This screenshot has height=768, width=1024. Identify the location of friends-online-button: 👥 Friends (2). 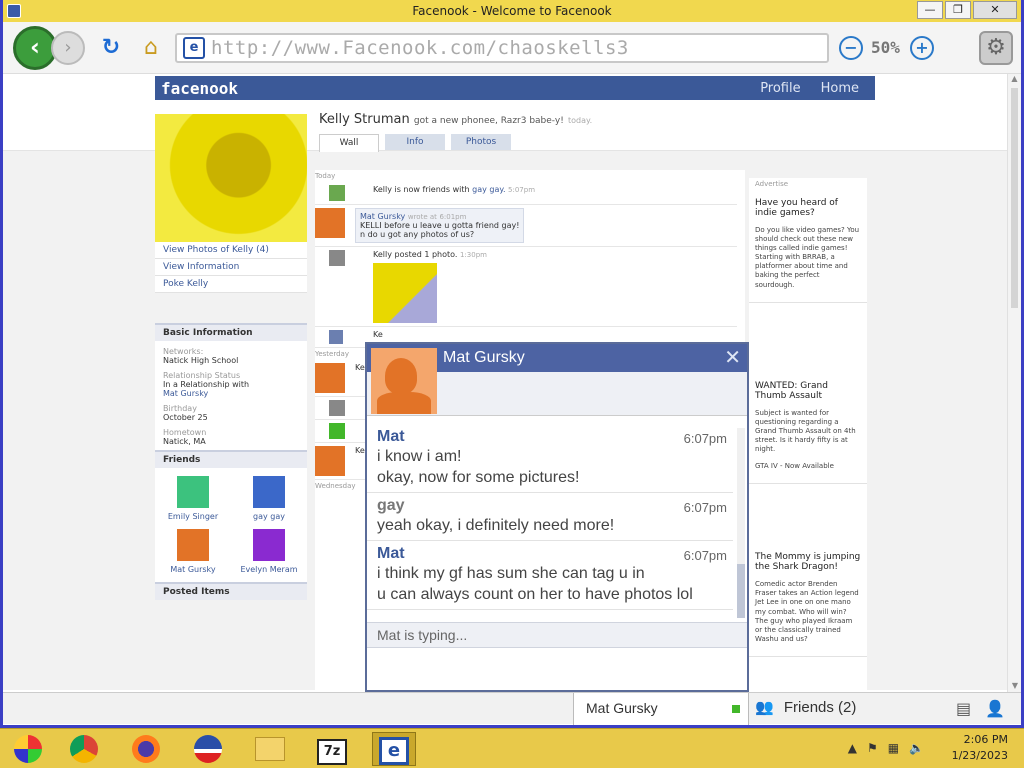
(805, 709).